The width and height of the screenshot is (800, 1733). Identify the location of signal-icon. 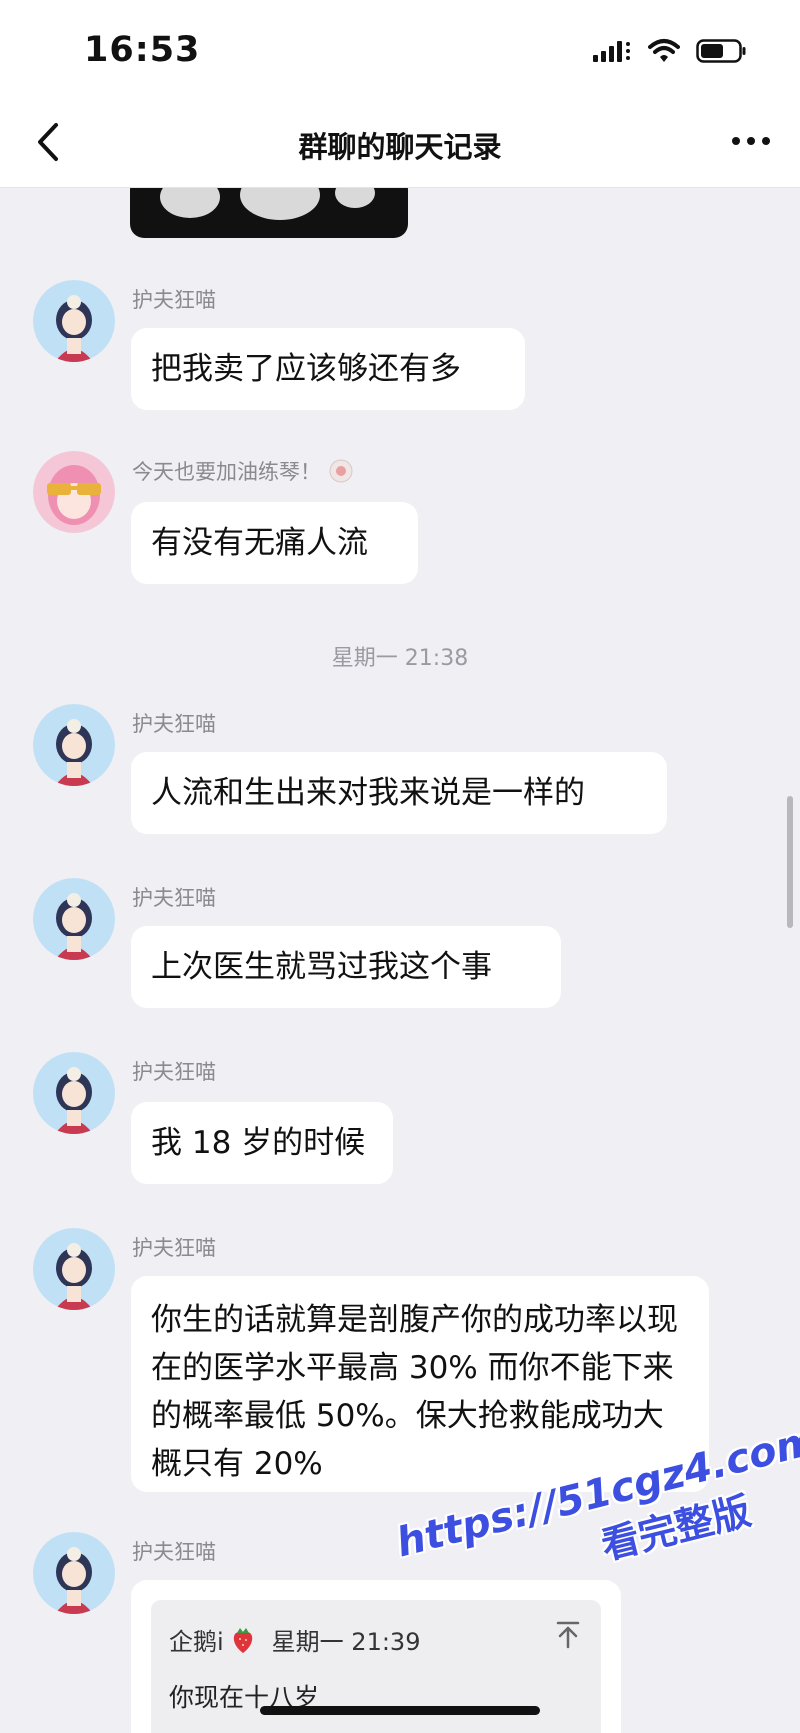
(611, 51).